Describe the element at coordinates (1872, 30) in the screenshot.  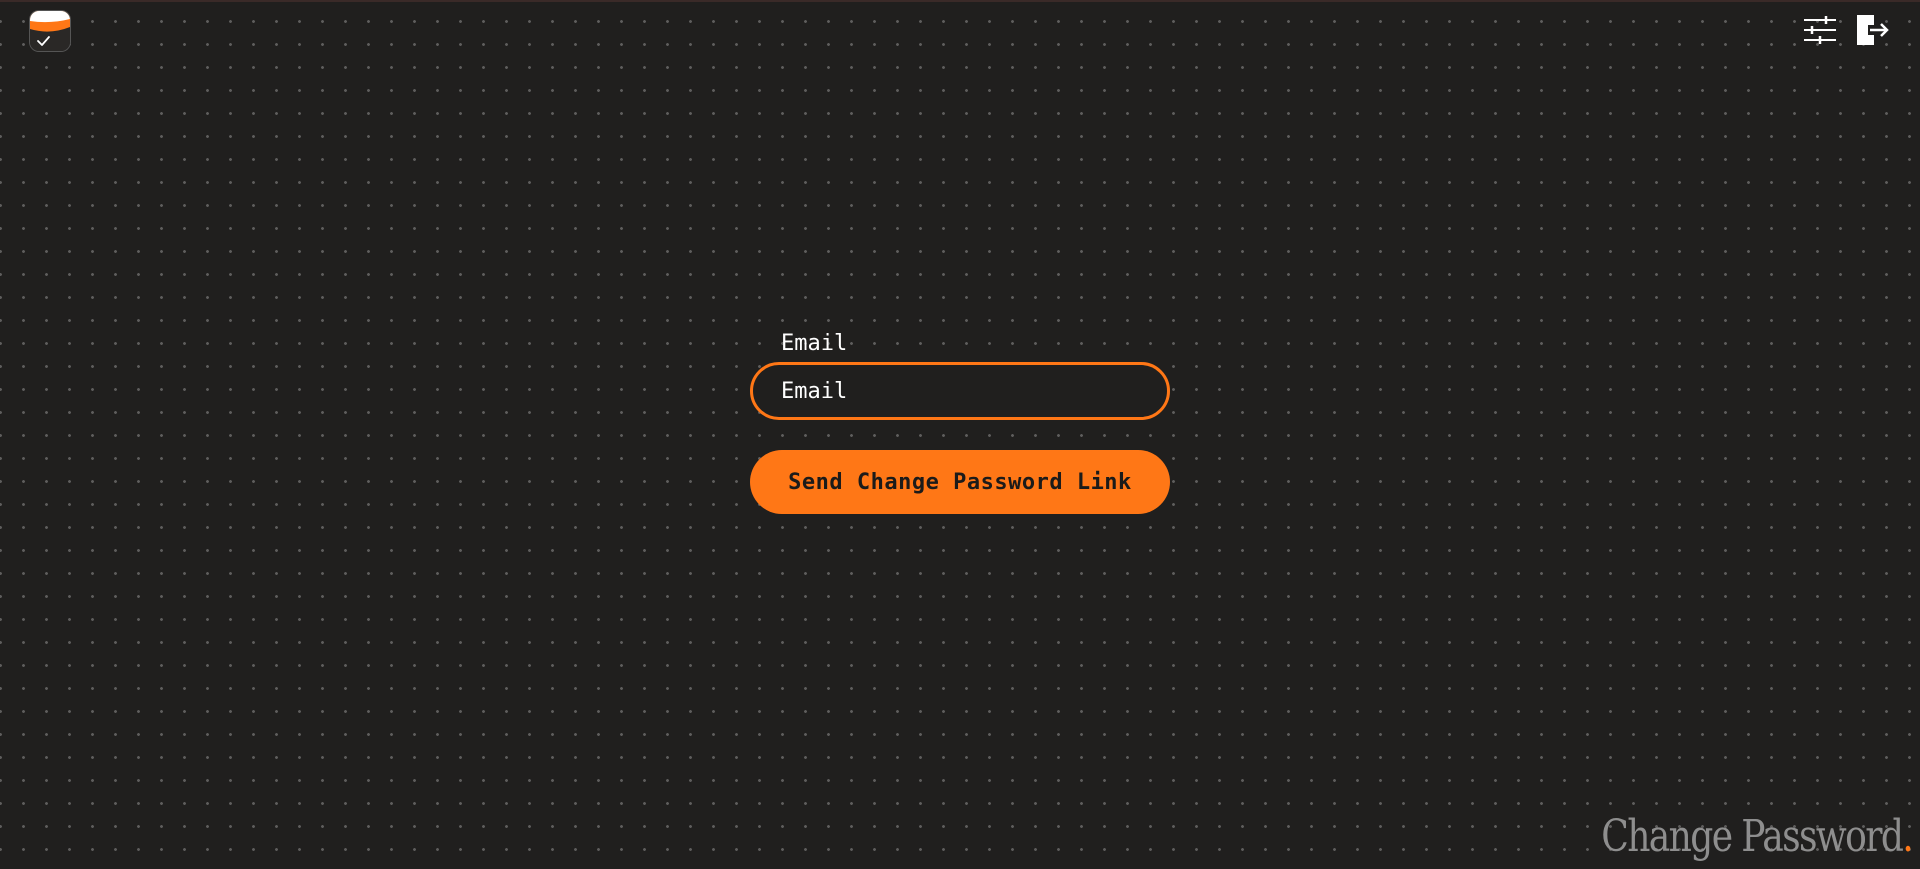
I see `logout-icon` at that location.